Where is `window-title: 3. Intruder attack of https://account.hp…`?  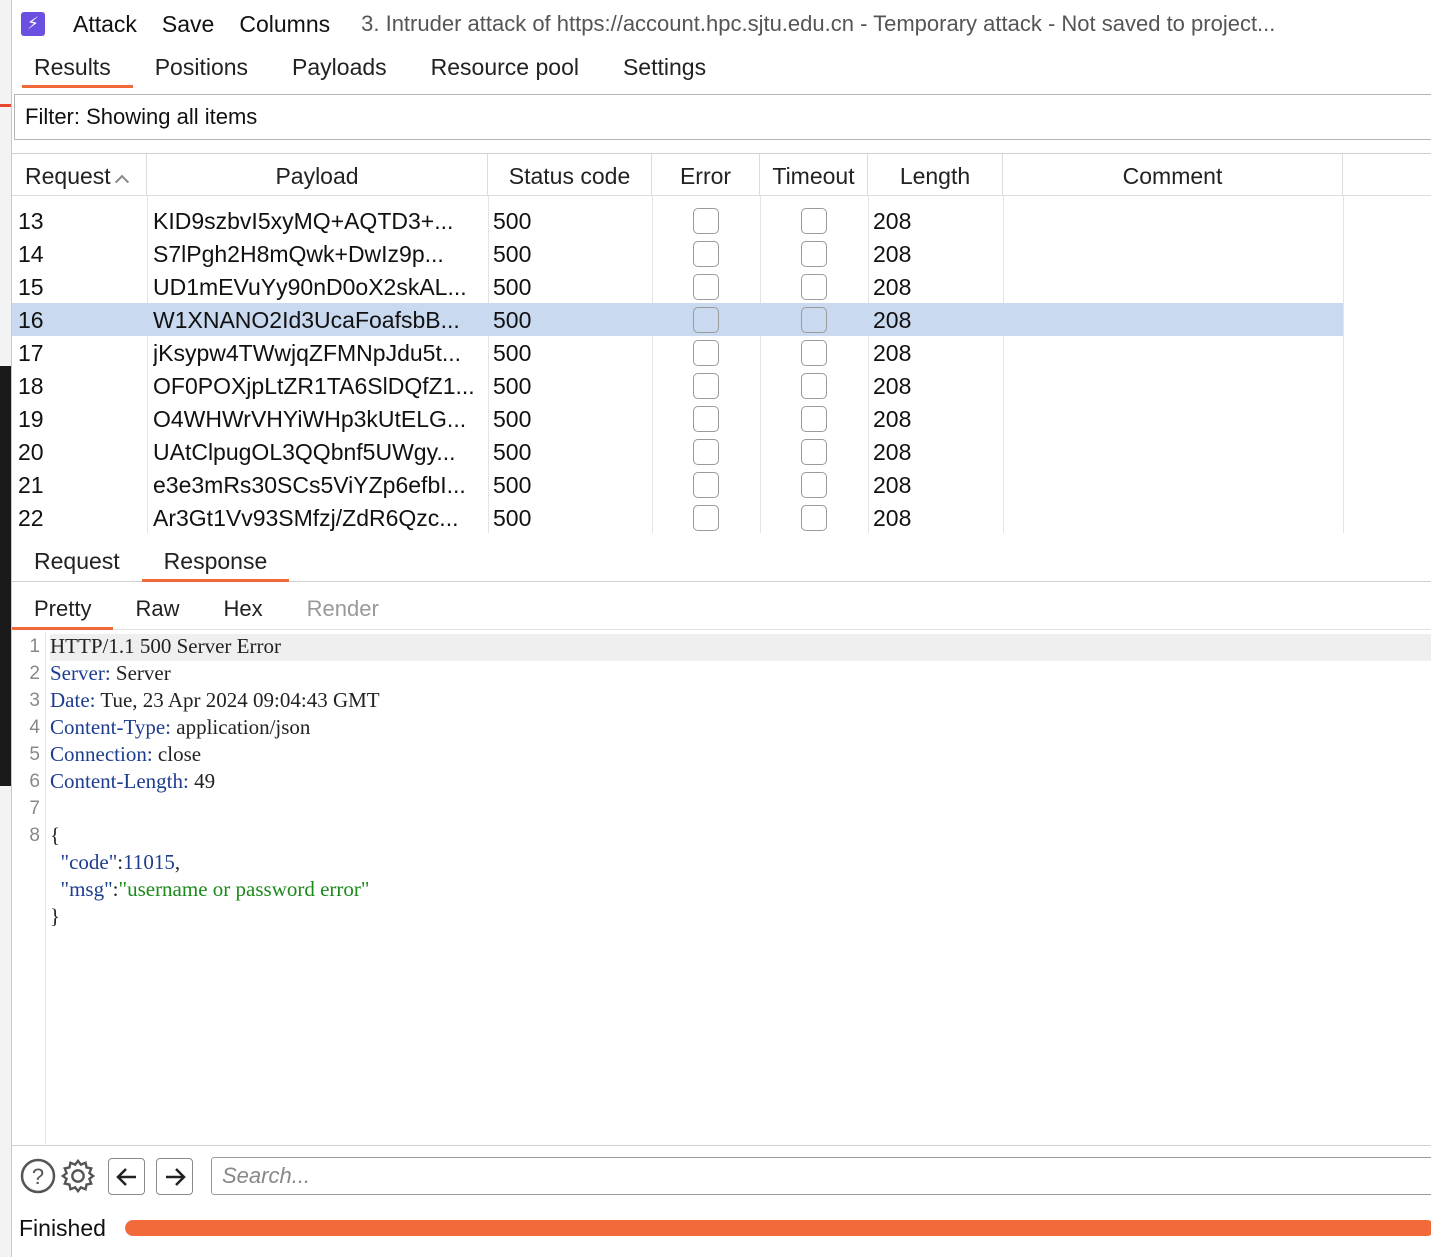 window-title: 3. Intruder attack of https://account.hp… is located at coordinates (818, 23).